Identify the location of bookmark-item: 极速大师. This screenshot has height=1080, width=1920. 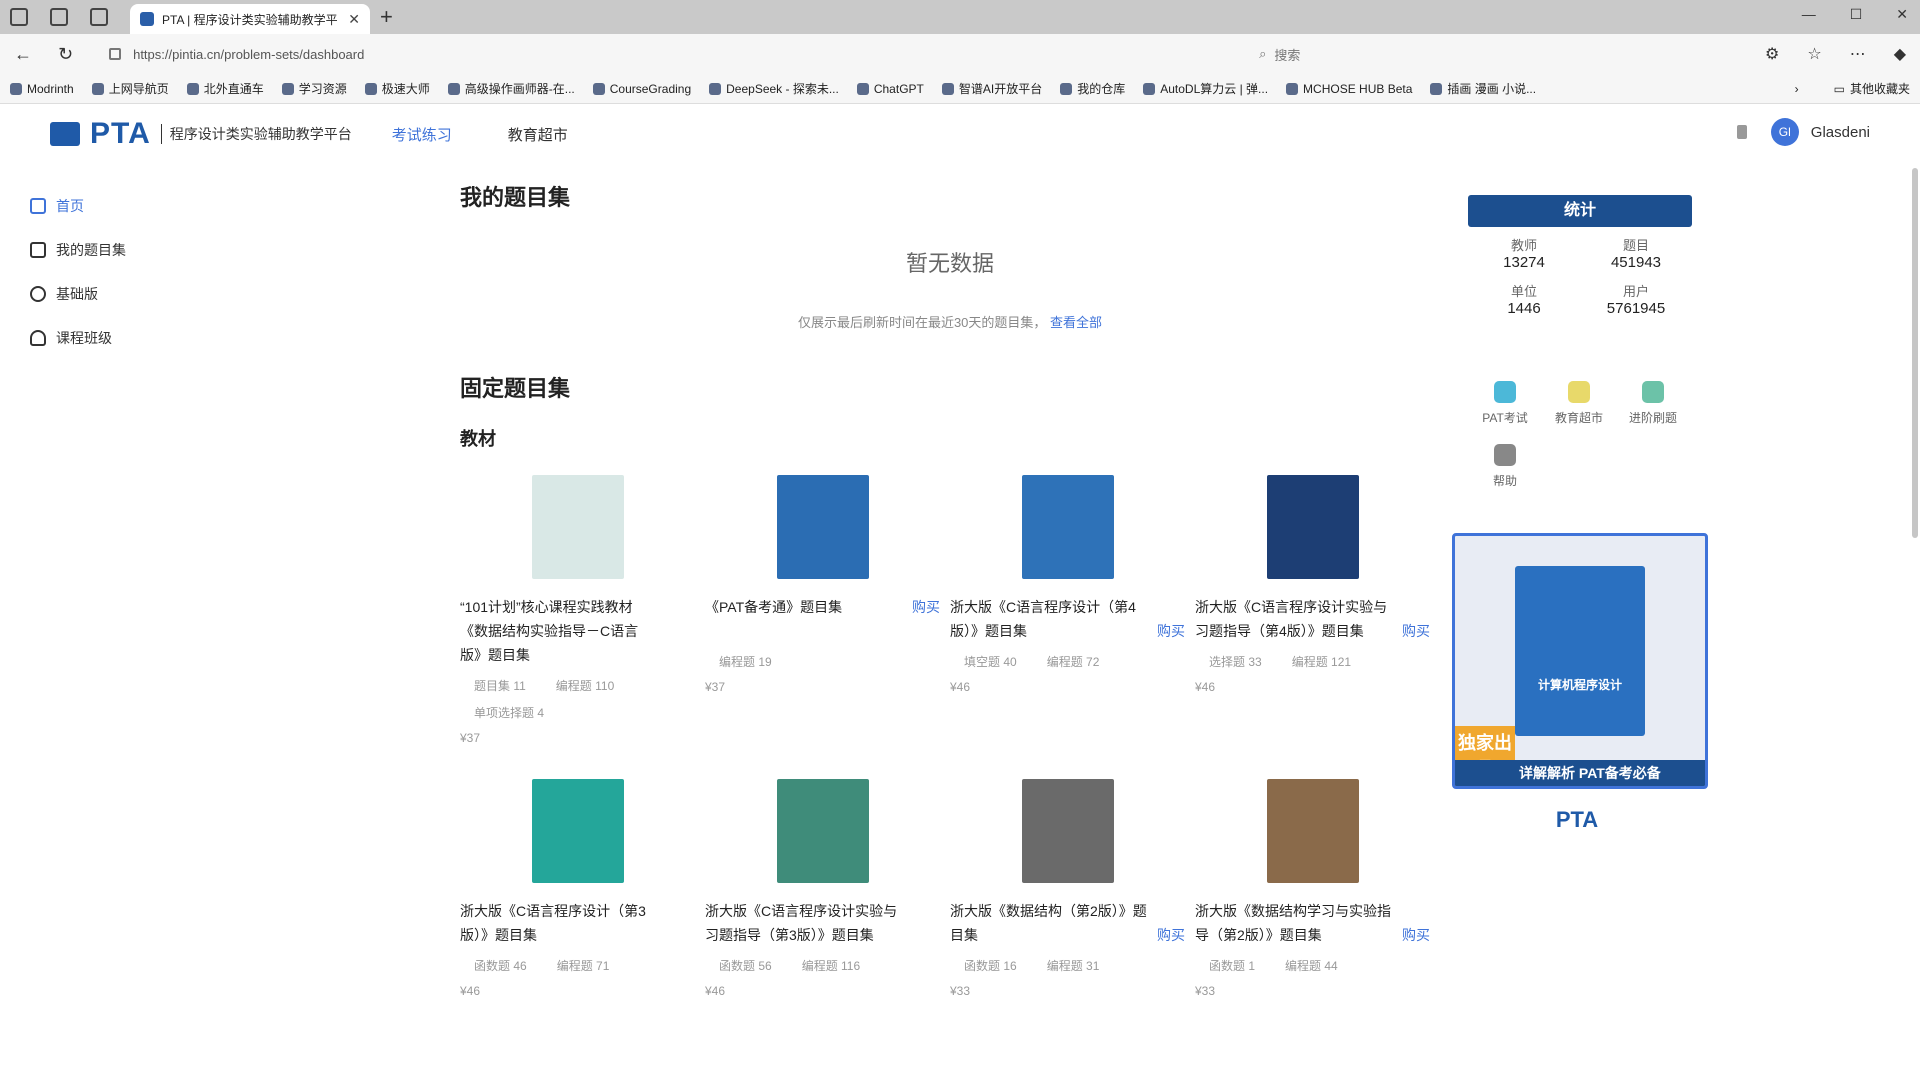
(397, 88).